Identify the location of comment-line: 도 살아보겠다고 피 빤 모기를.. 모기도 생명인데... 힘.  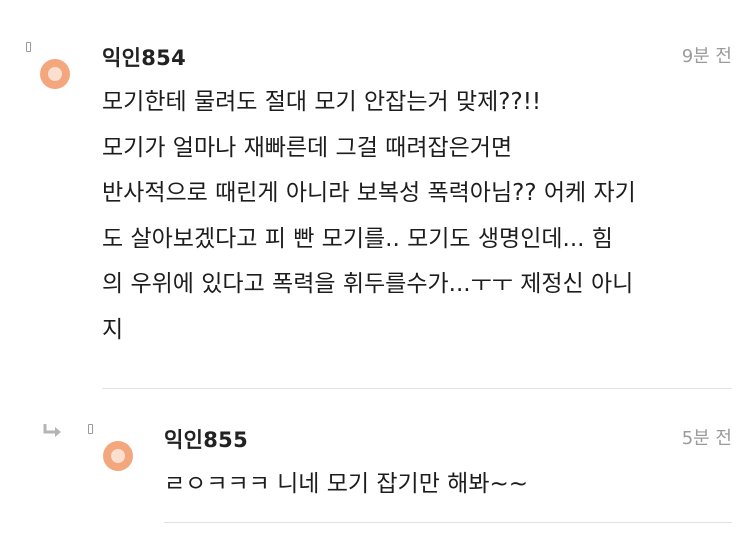
(357, 238).